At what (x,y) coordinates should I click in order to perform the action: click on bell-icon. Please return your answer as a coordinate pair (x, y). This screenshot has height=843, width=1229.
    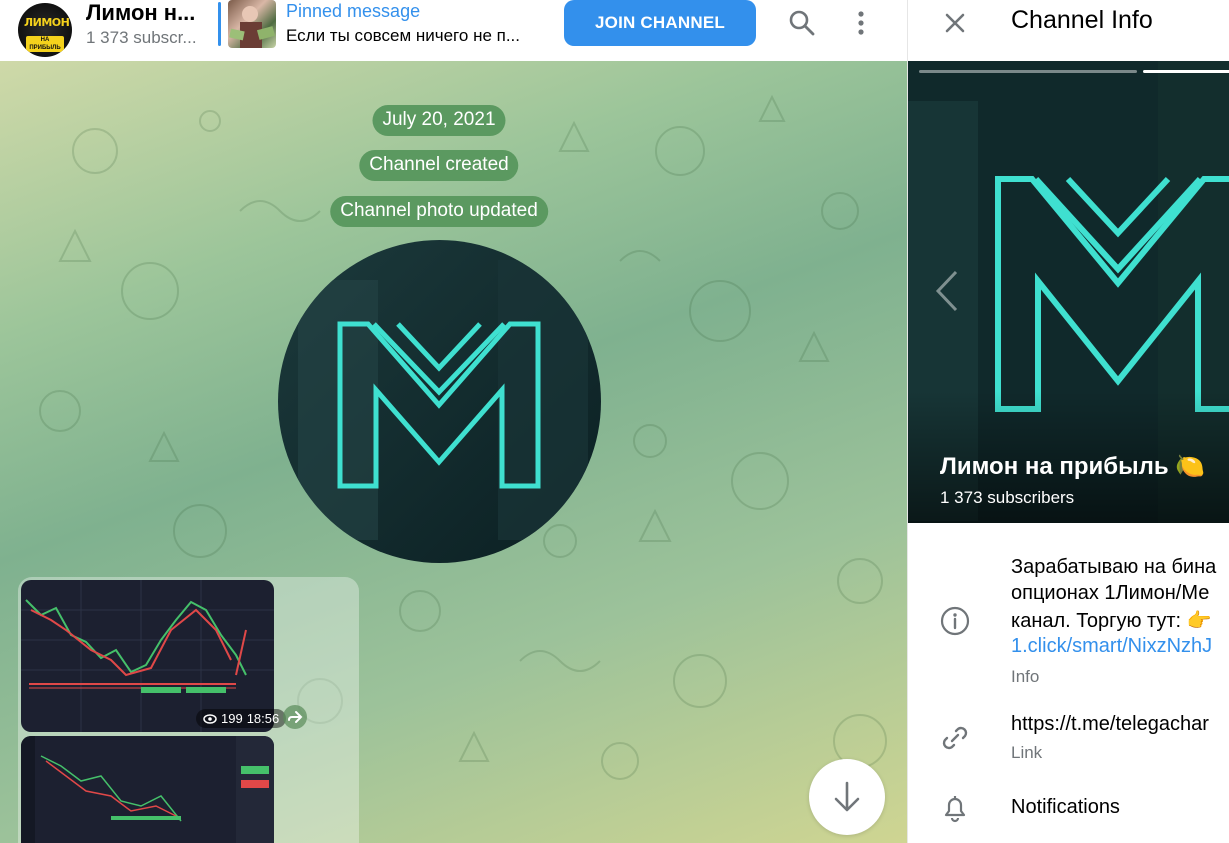
    Looking at the image, I should click on (955, 808).